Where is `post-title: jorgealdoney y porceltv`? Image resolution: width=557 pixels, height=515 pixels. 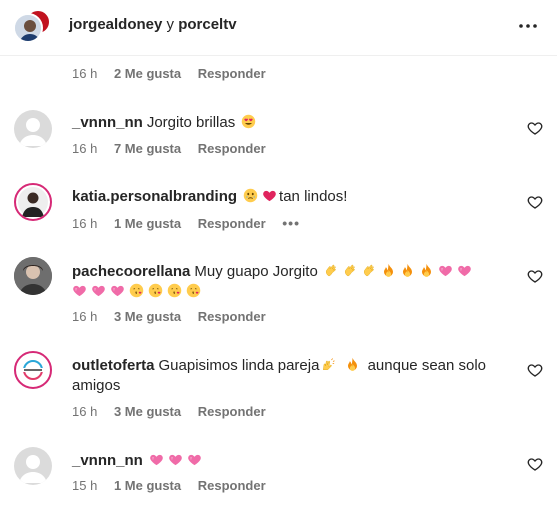 post-title: jorgealdoney y porceltv is located at coordinates (153, 24).